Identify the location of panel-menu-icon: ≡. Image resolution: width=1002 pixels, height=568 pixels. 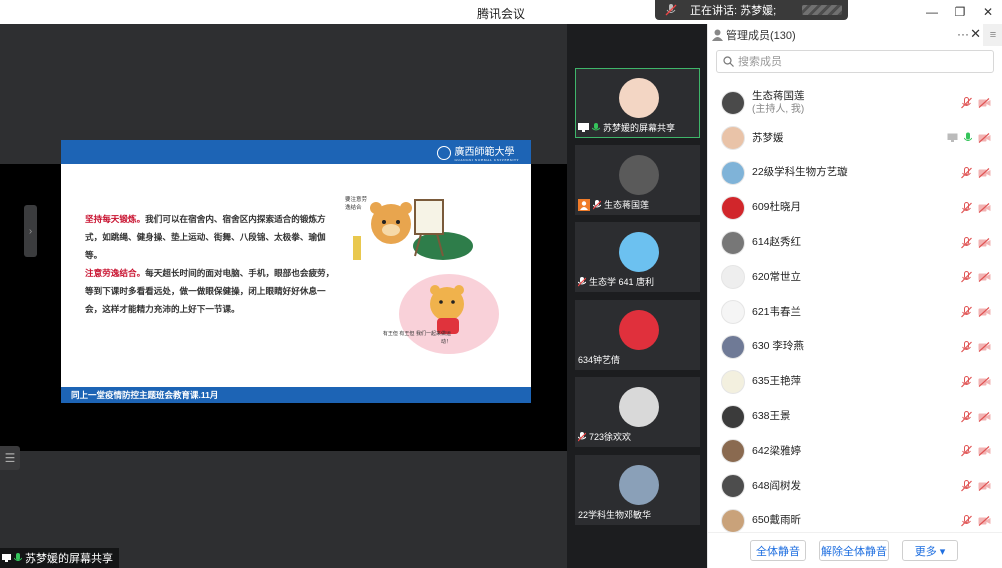
(992, 35).